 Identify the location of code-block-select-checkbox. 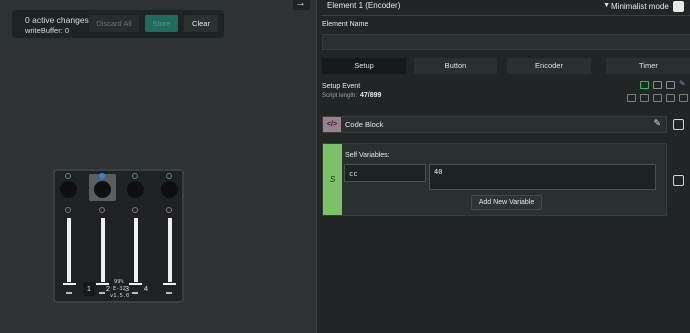
(678, 124).